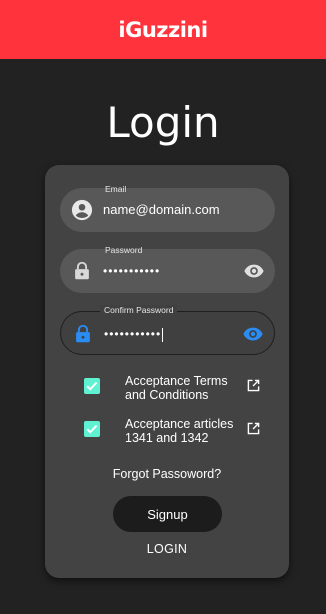 The image size is (326, 614). I want to click on password-field: Password •••••••••••, so click(167, 269).